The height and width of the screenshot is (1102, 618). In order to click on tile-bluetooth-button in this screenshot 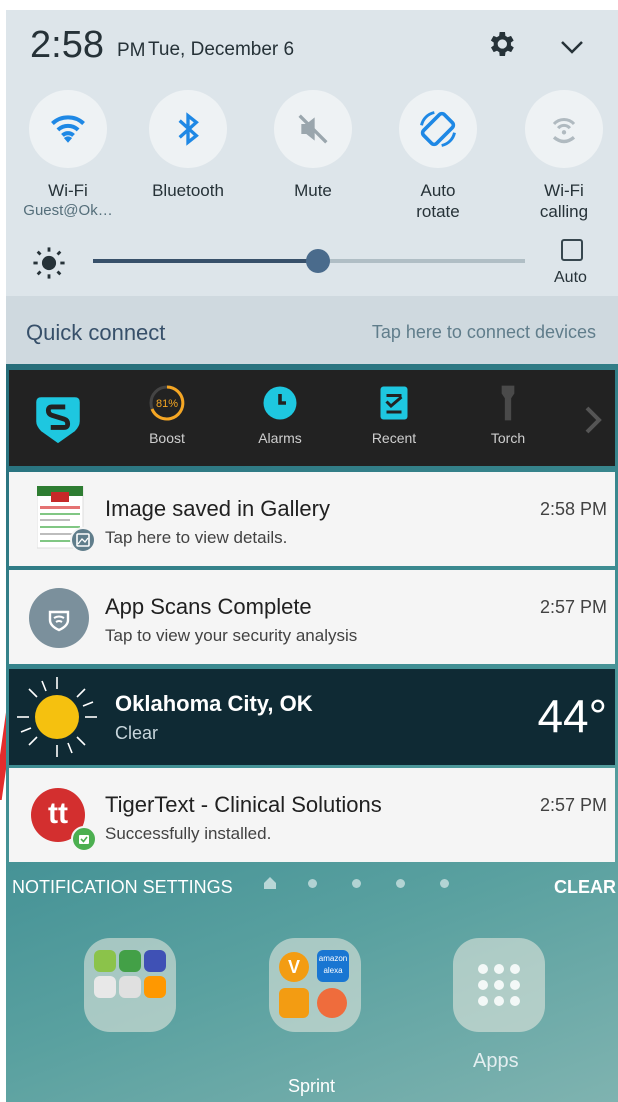, I will do `click(188, 129)`.